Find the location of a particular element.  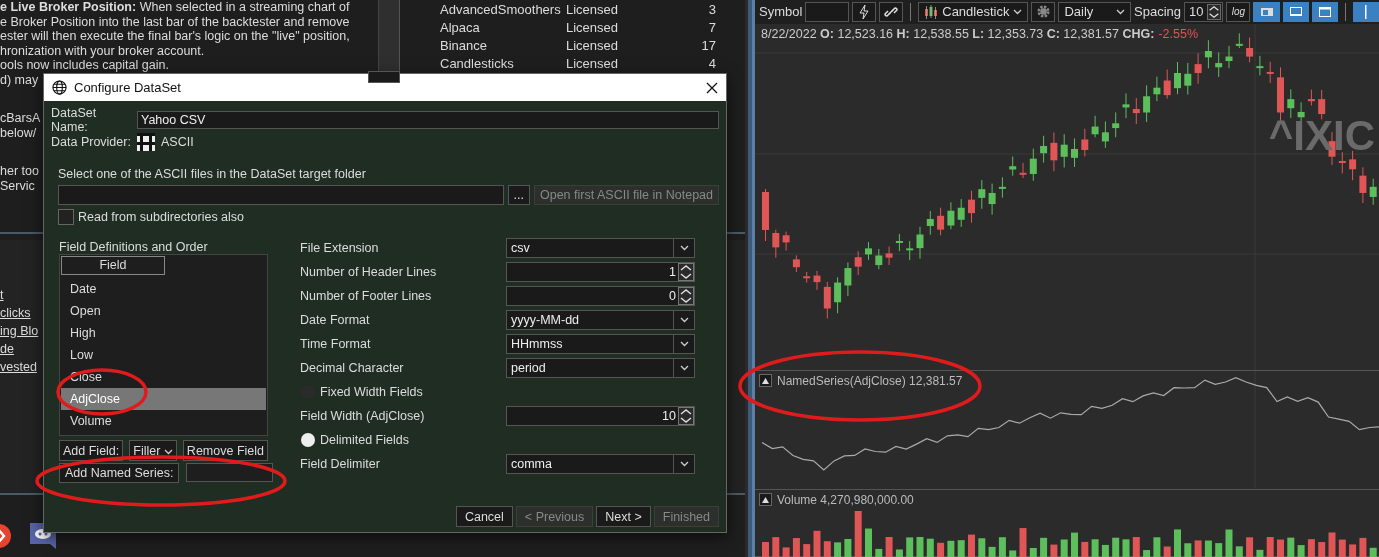

pane-label: Volume 4,270,980,000.00 is located at coordinates (845, 499).